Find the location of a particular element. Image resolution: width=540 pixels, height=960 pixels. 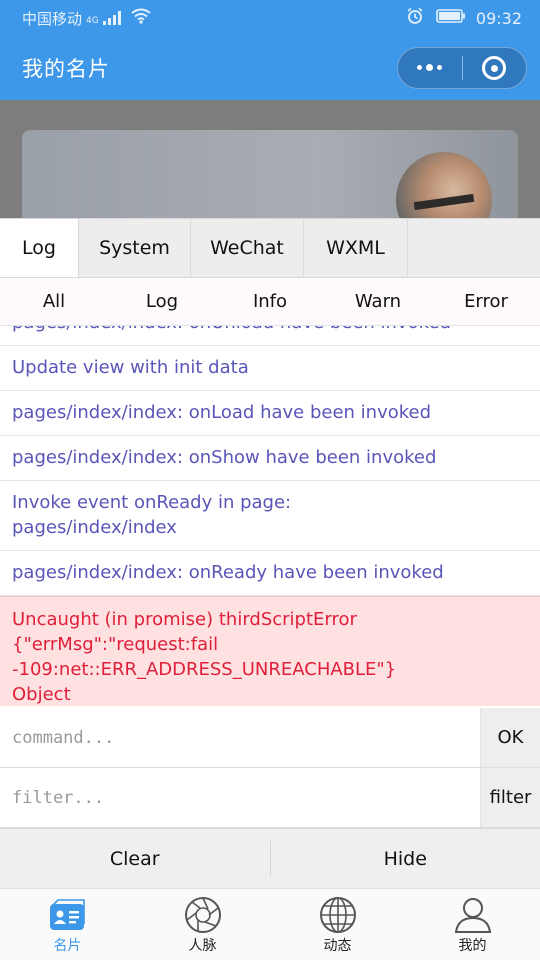

error-line: Uncaught (in promise) thirdScriptError is located at coordinates (184, 619).